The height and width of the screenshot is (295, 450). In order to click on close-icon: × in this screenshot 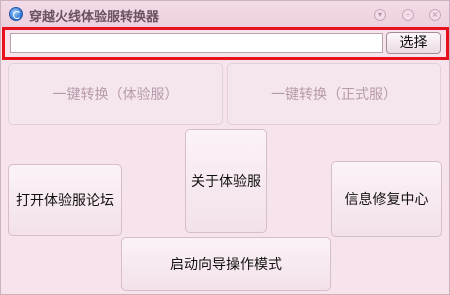, I will do `click(435, 15)`.